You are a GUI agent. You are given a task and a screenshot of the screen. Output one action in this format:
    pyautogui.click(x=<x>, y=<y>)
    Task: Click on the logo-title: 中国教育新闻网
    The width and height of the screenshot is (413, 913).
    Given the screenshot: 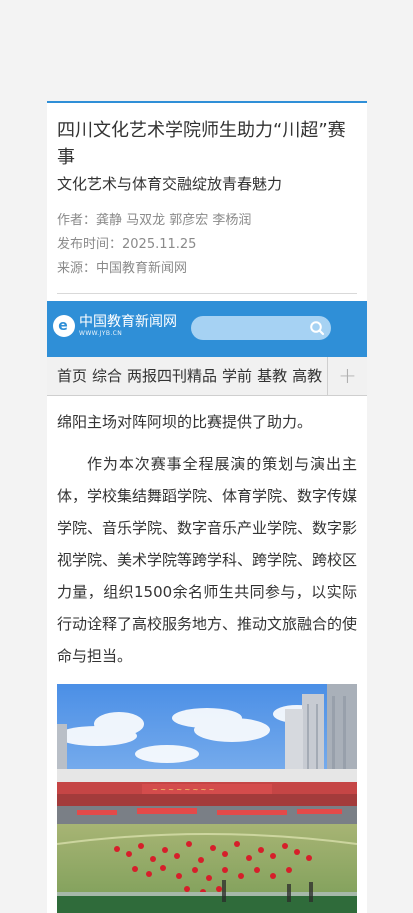 What is the action you would take?
    pyautogui.click(x=128, y=322)
    